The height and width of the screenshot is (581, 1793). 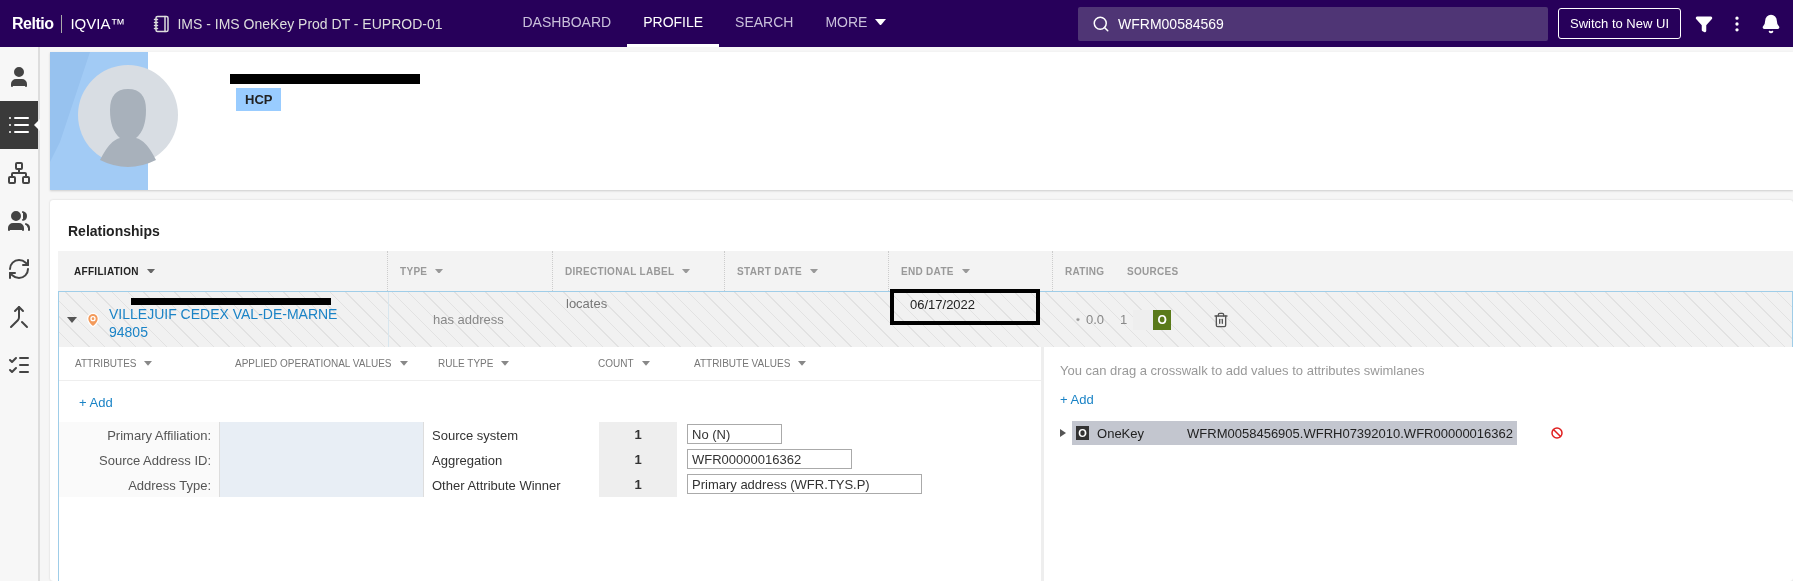 What do you see at coordinates (550, 401) in the screenshot?
I see `add-attribute-link: + Add` at bounding box center [550, 401].